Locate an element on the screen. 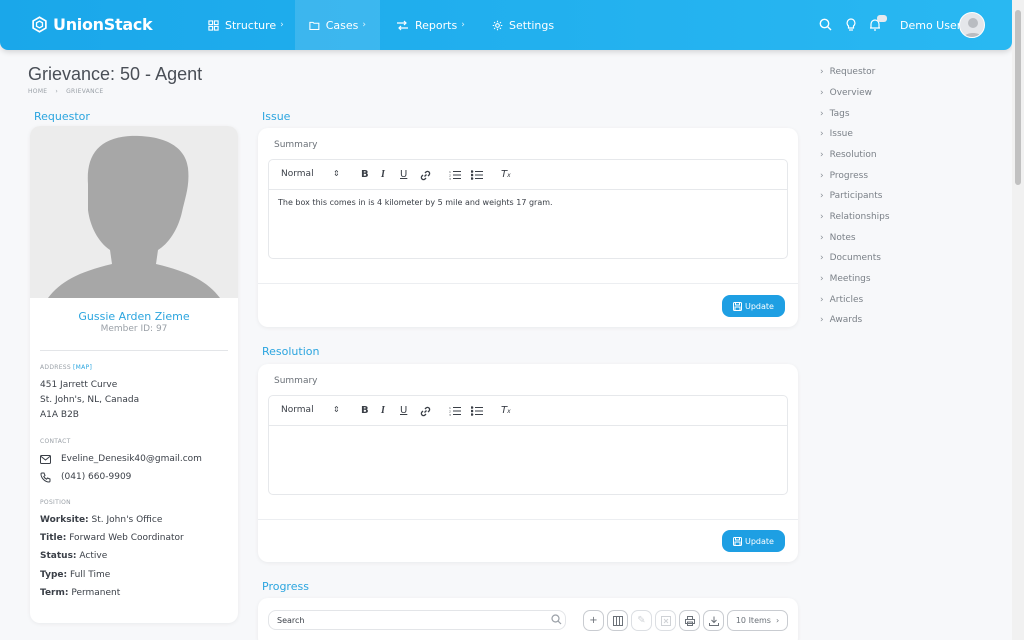 This screenshot has height=640, width=1024. nav-label: Cases is located at coordinates (342, 25).